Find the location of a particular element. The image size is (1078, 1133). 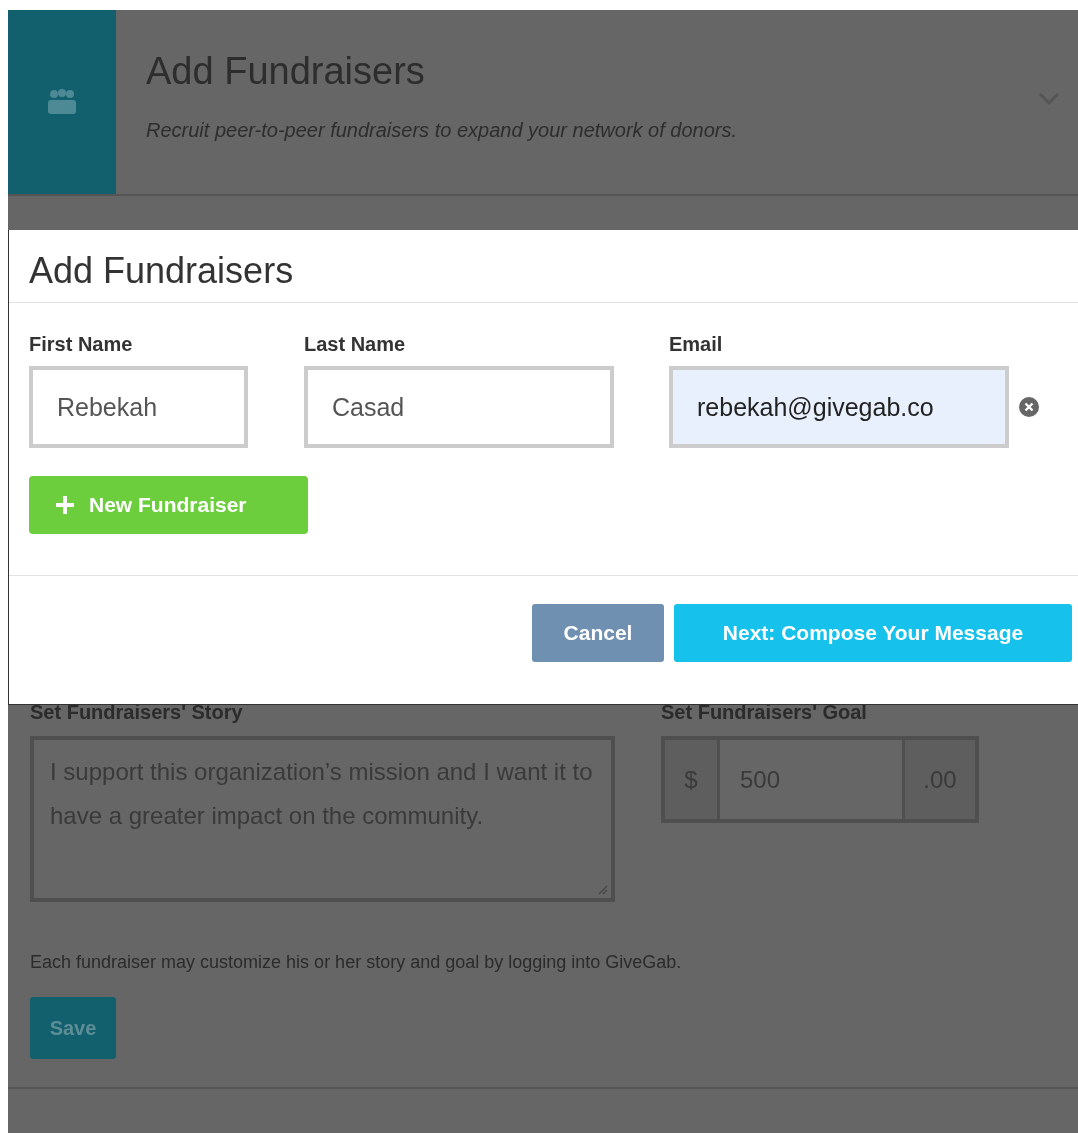

people-icon is located at coordinates (62, 102).